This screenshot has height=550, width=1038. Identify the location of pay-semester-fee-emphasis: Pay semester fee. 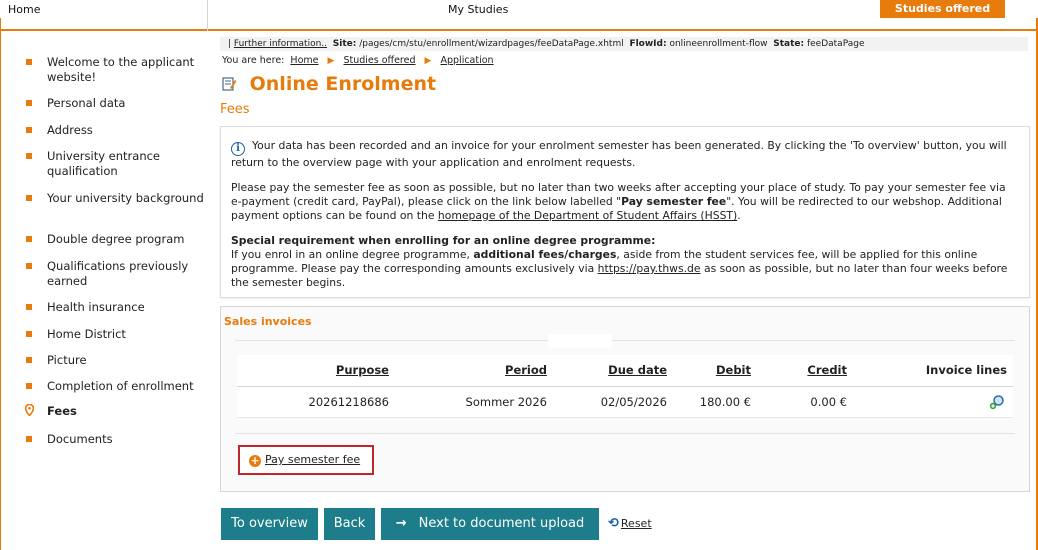
(674, 201).